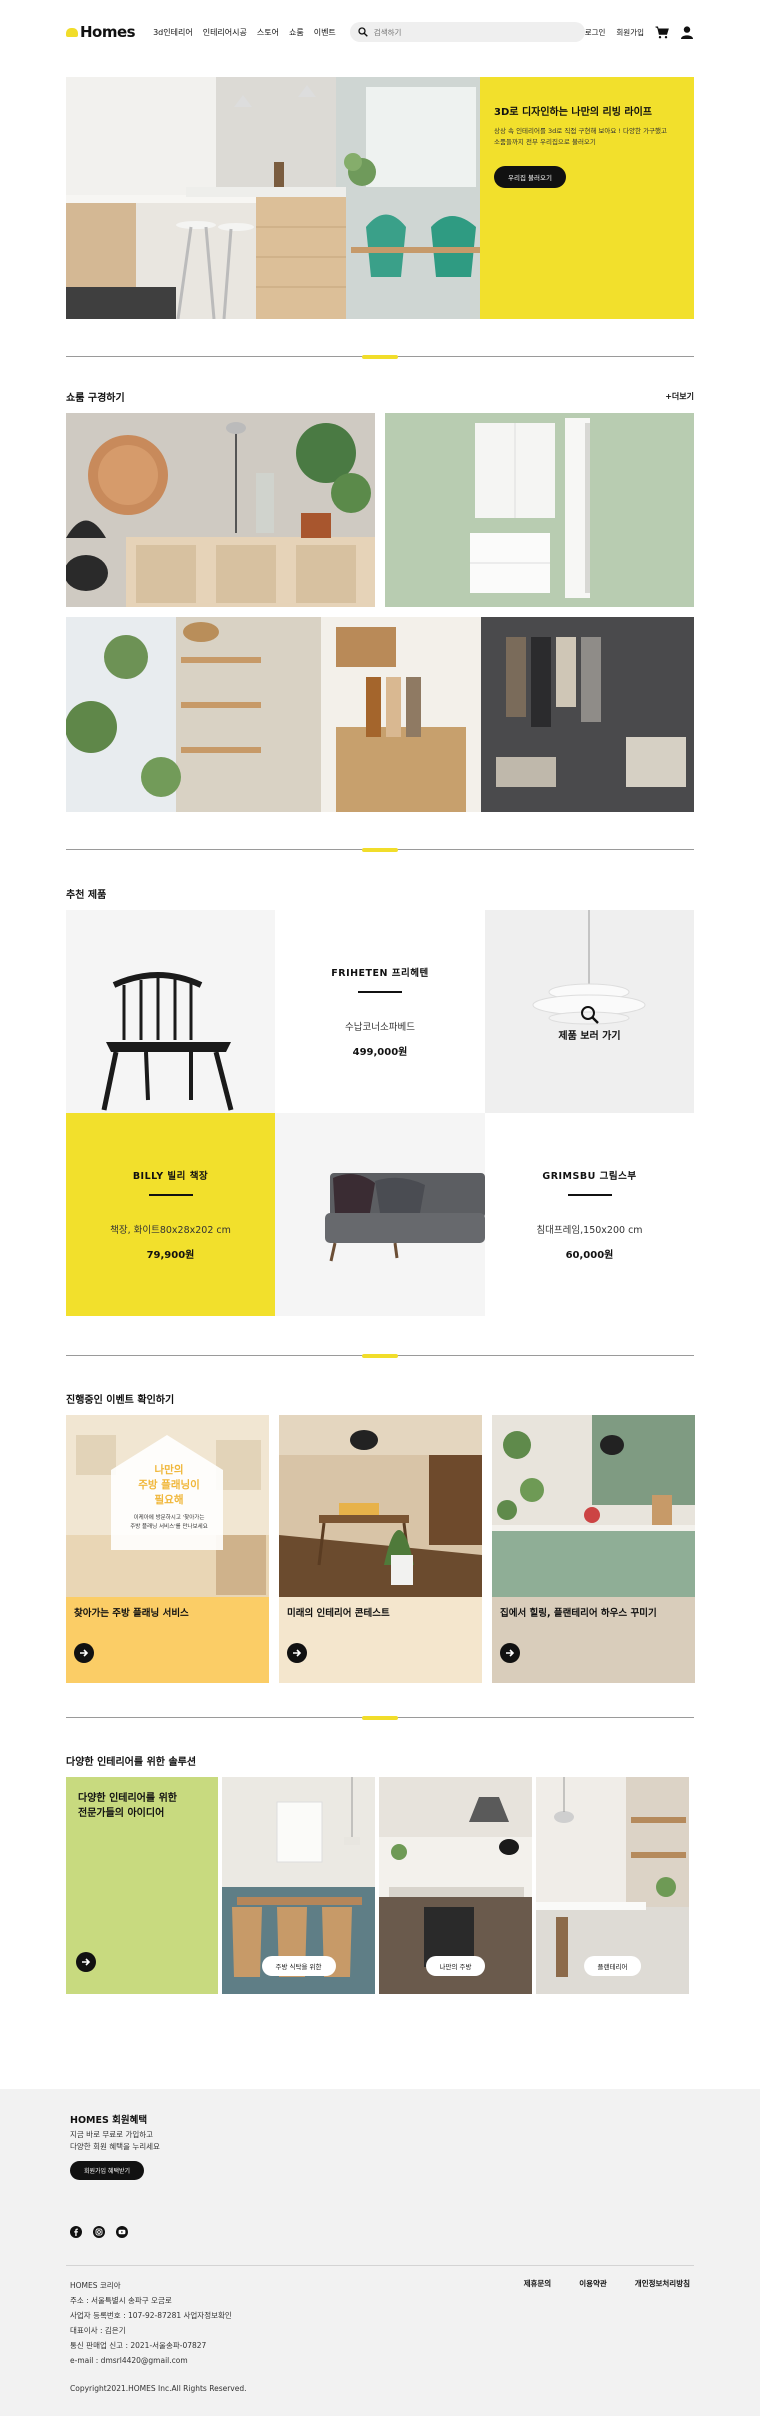 Image resolution: width=760 pixels, height=2416 pixels. I want to click on signup-link: 회원가입, so click(630, 32).